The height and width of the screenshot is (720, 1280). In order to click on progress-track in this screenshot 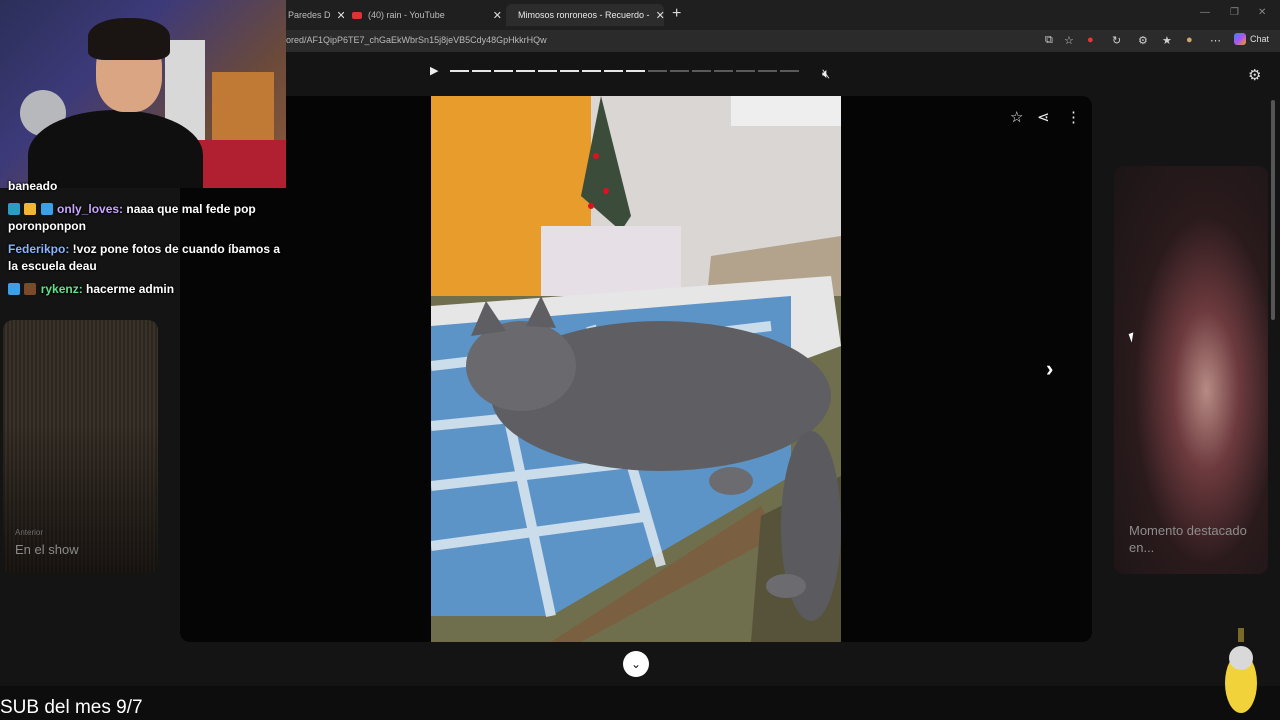, I will do `click(625, 70)`.